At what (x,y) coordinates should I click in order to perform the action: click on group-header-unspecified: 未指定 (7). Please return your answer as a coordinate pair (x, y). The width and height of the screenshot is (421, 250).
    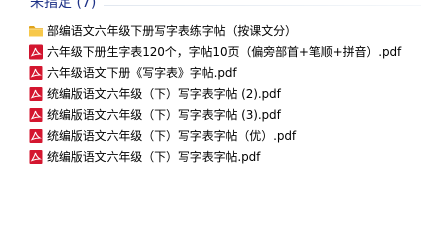
    Looking at the image, I should click on (225, 6).